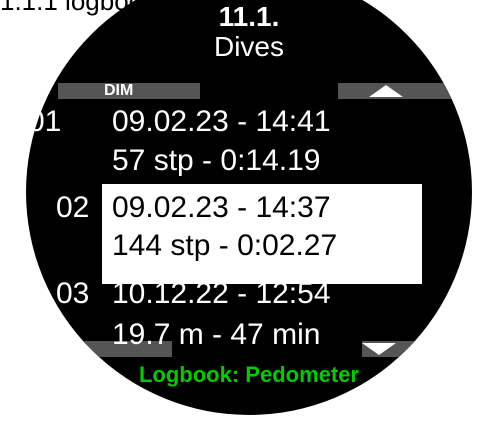  What do you see at coordinates (249, 16) in the screenshot?
I see `screen-number: 11.1.` at bounding box center [249, 16].